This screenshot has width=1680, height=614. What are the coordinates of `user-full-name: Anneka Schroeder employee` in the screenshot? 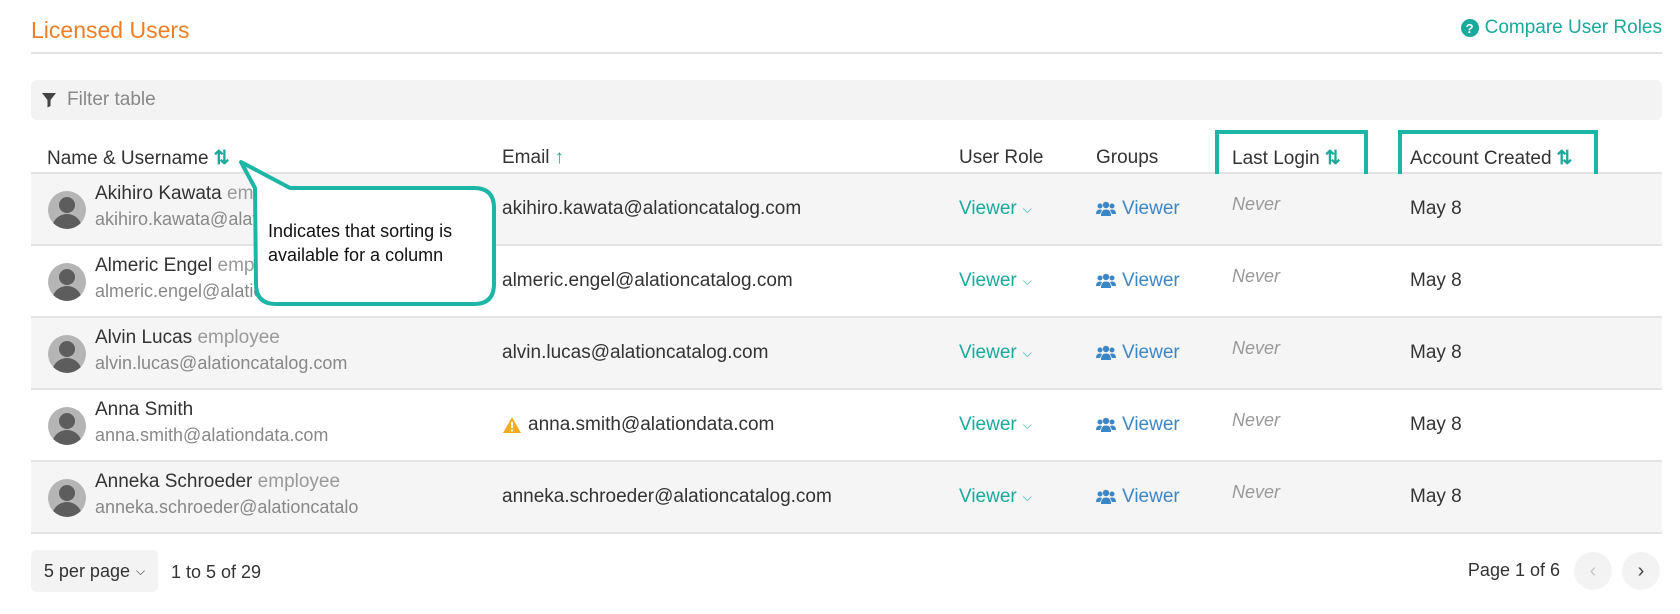 It's located at (218, 481).